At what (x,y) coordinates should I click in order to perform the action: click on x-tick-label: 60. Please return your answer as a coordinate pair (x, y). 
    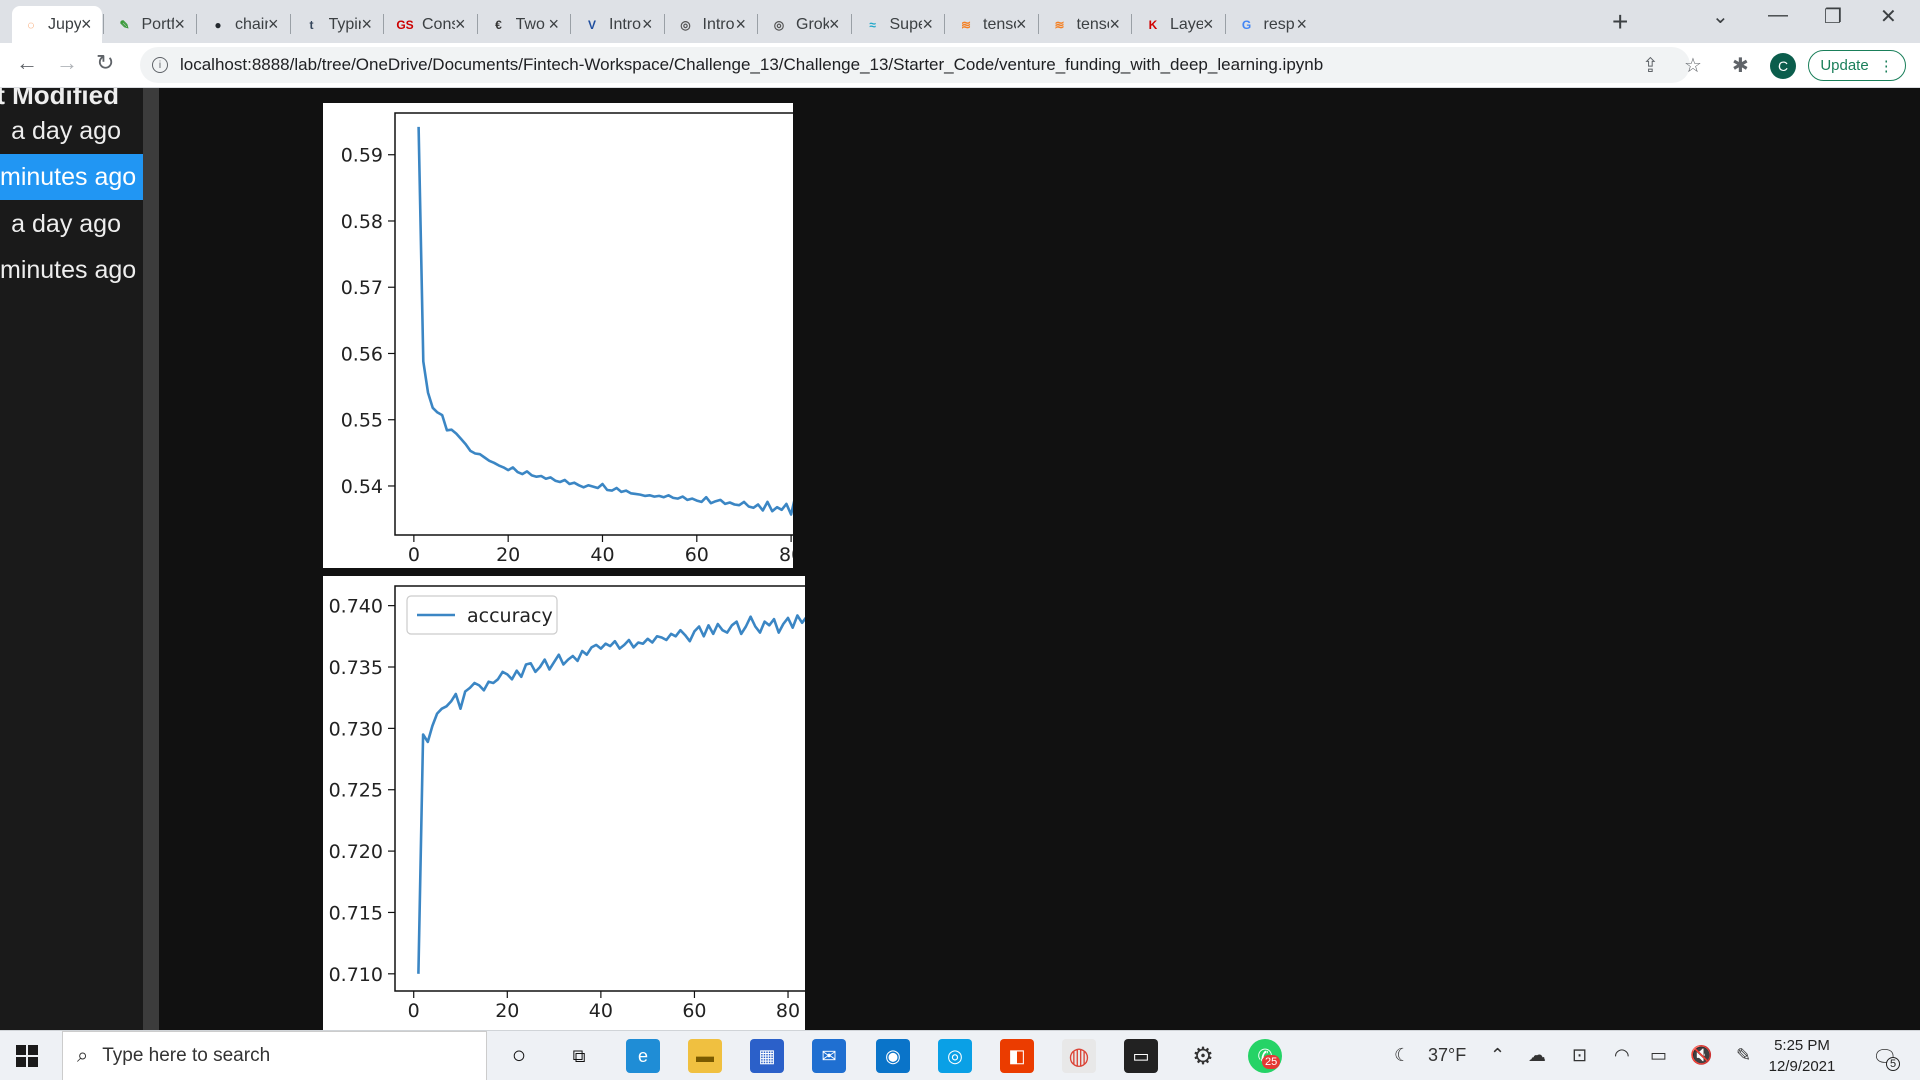
    Looking at the image, I should click on (697, 555).